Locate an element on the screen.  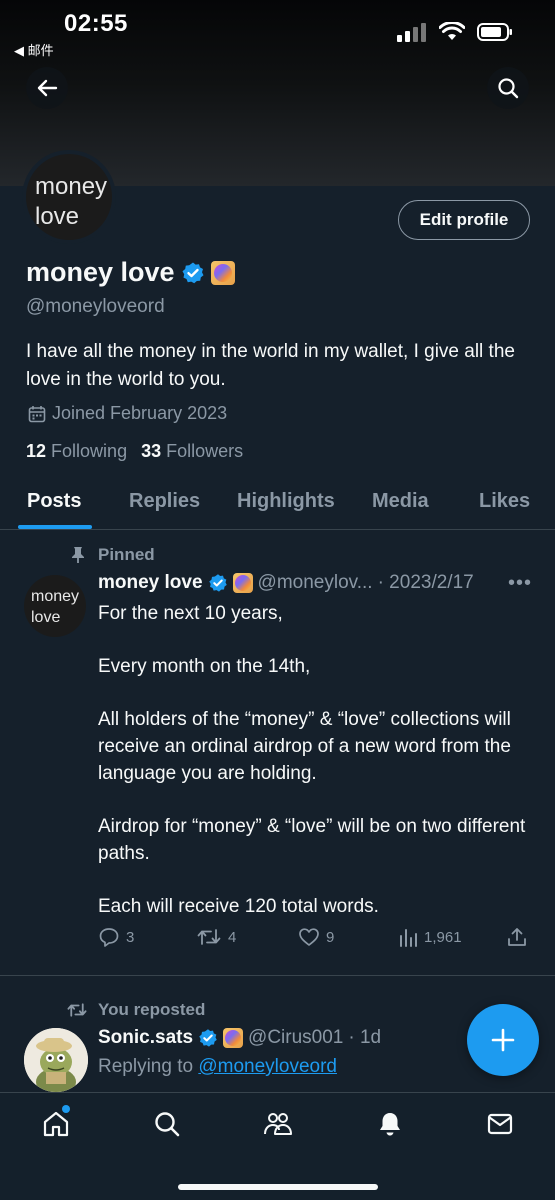
reply-count: 3 is located at coordinates (130, 937).